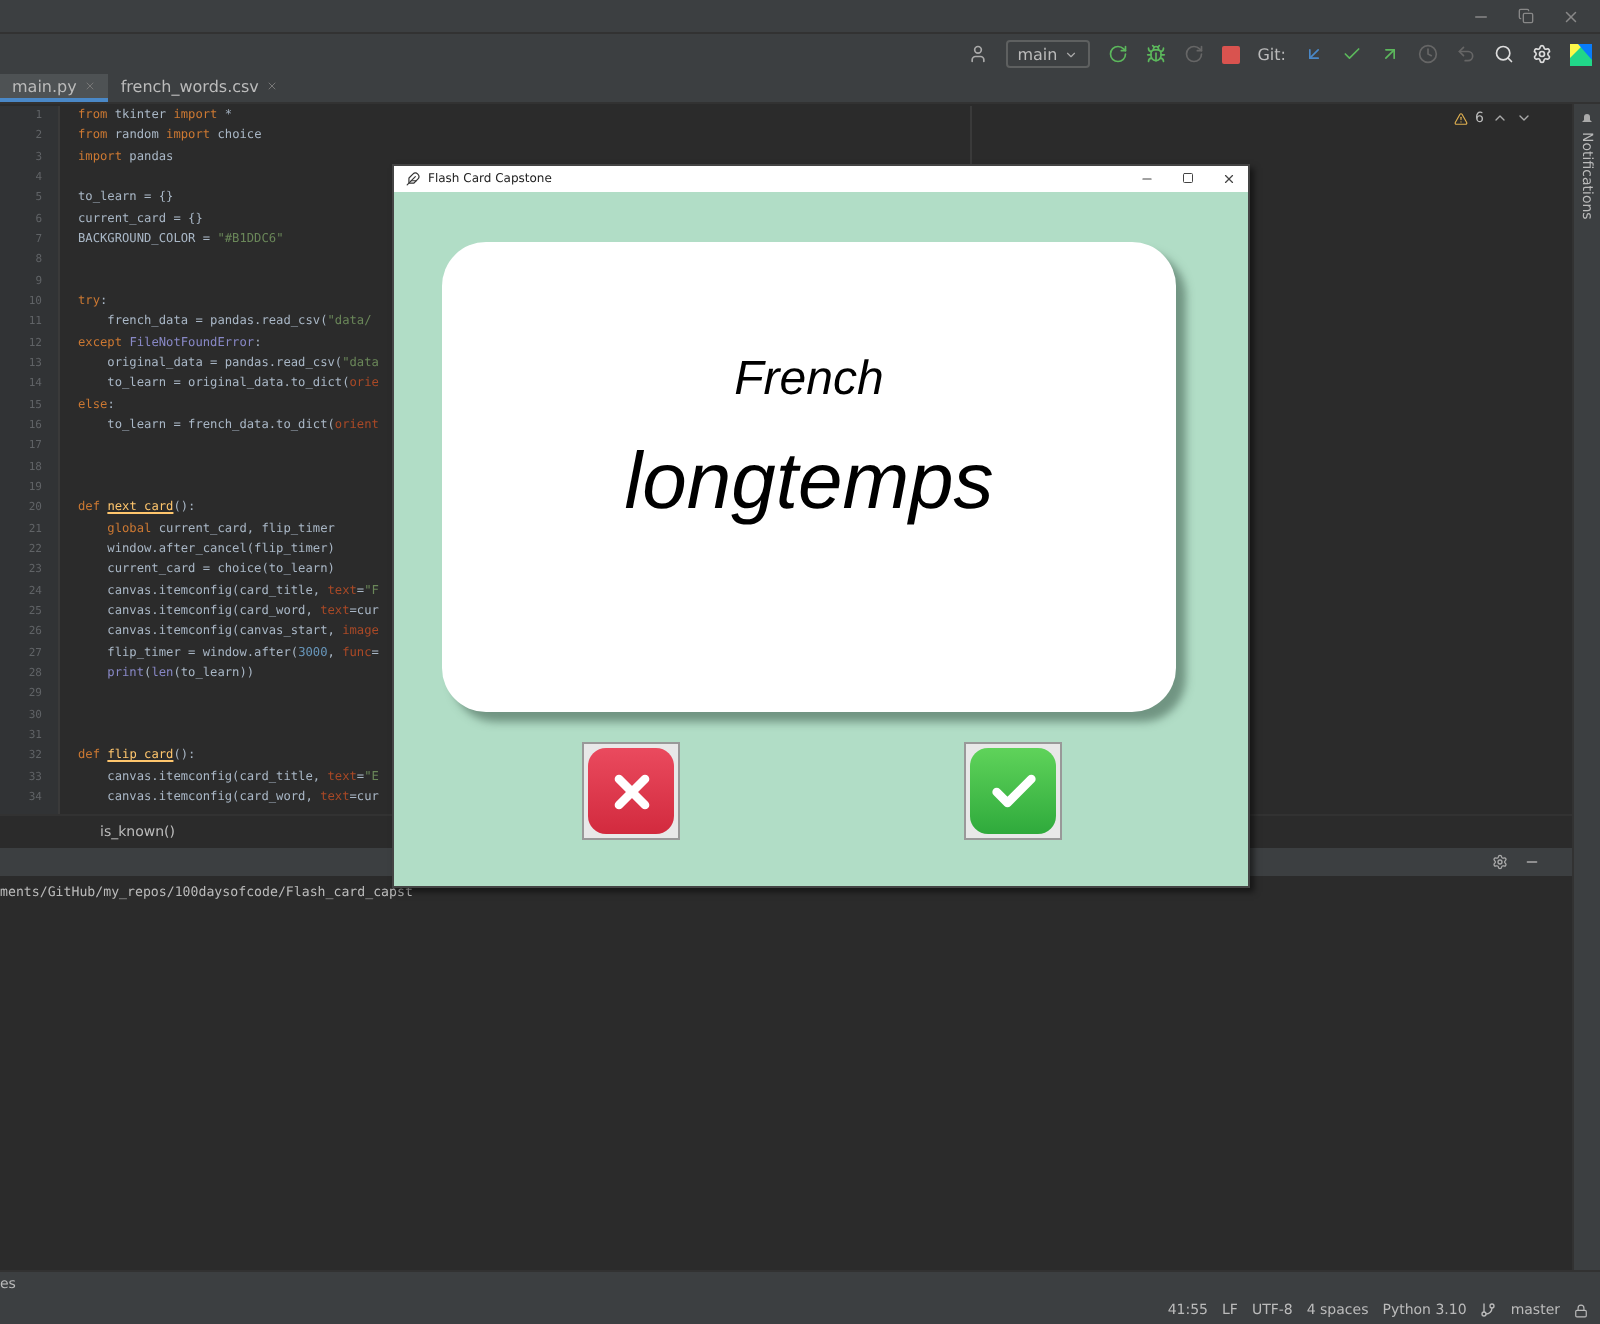 This screenshot has height=1324, width=1600. Describe the element at coordinates (1500, 118) in the screenshot. I see `chevron-up-icon` at that location.